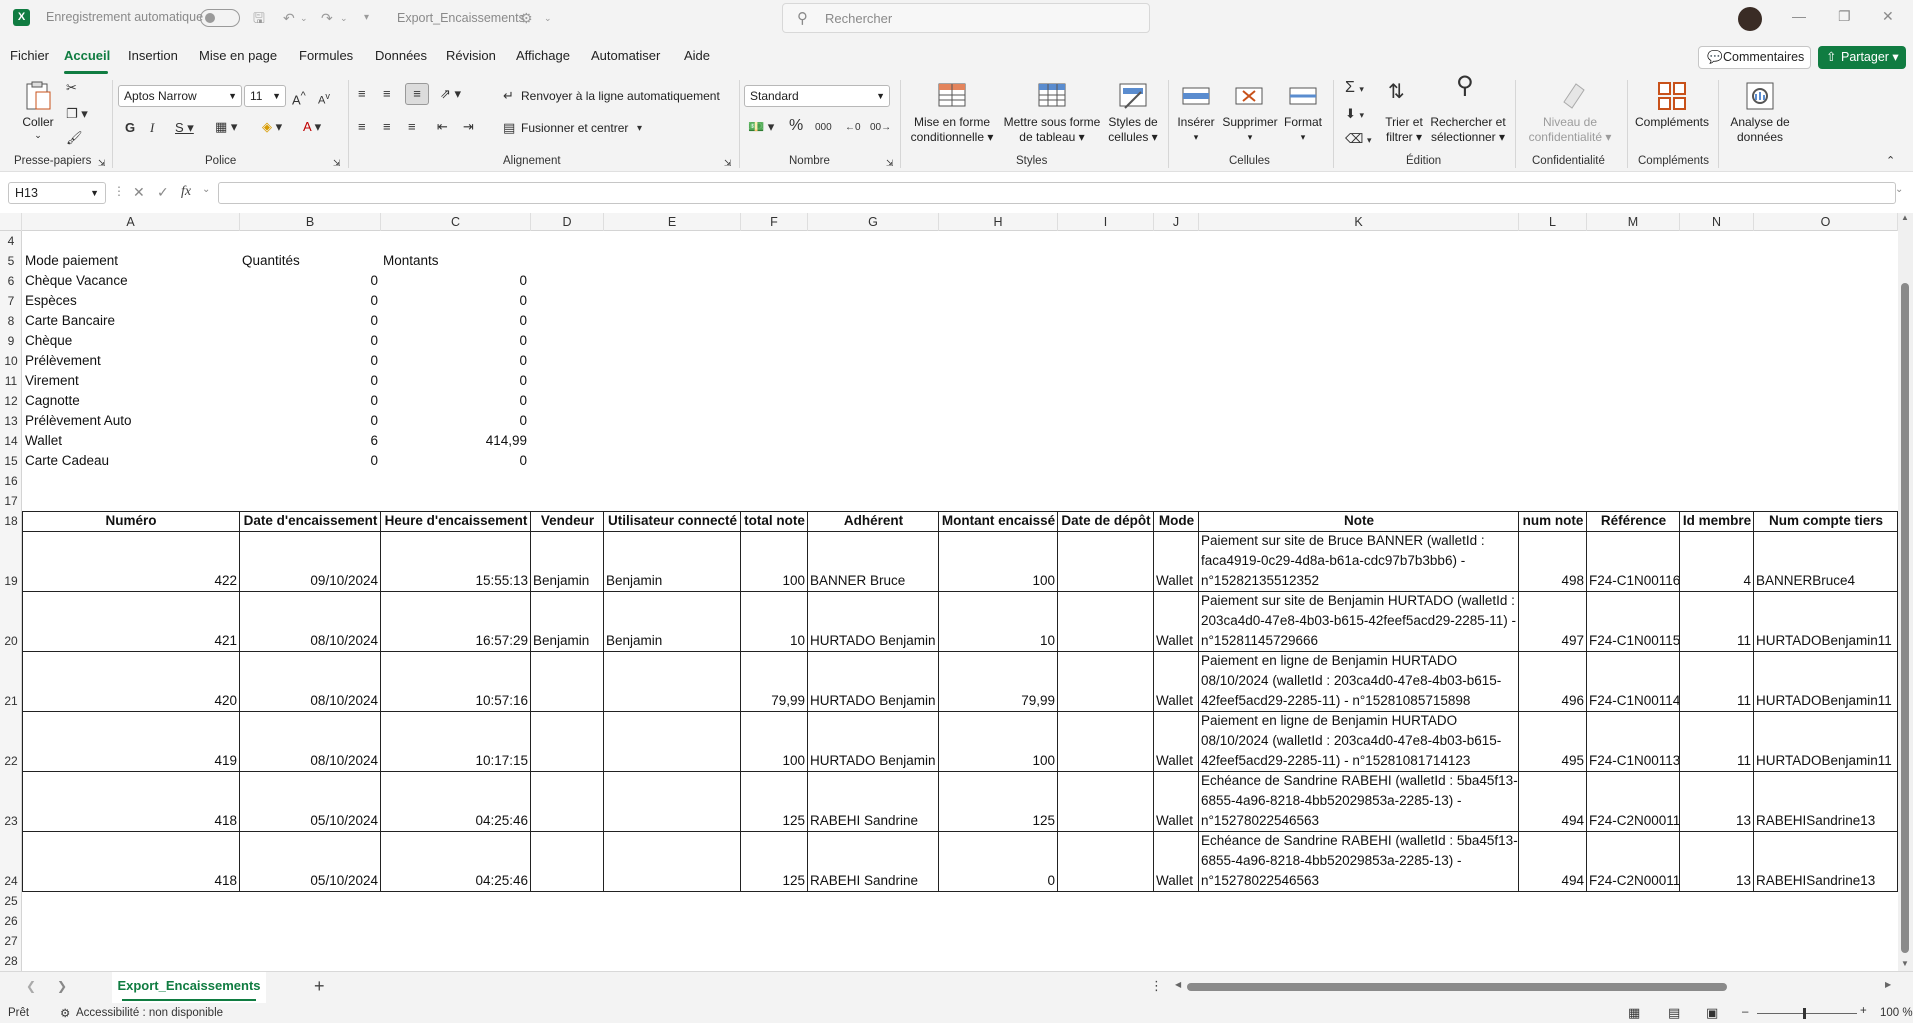  Describe the element at coordinates (774, 222) in the screenshot. I see `column-header-f: F` at that location.